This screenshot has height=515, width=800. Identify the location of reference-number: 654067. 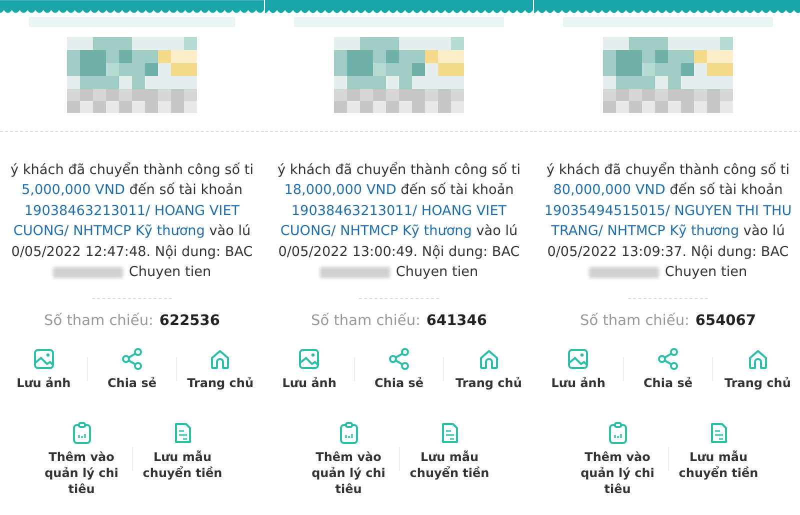
(725, 321).